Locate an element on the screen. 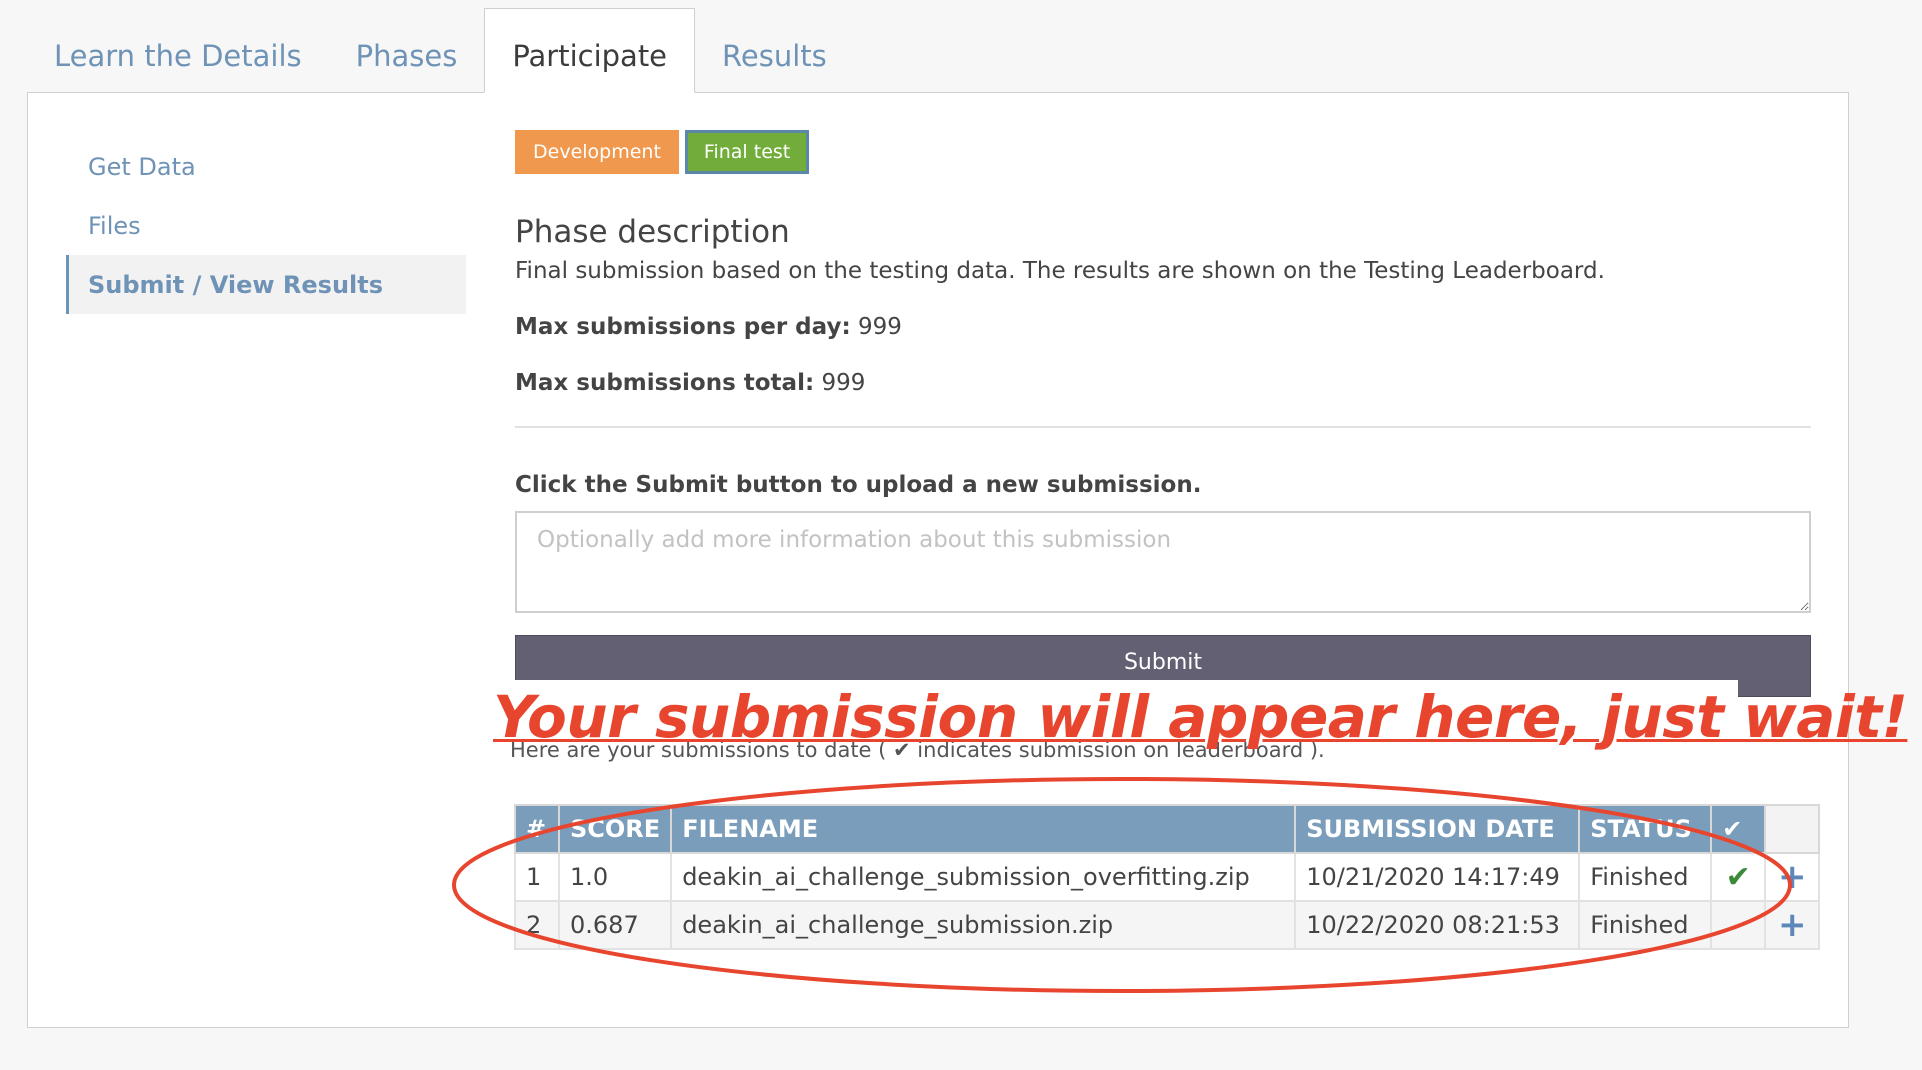 The image size is (1922, 1070). sidebar-item-submit-view-results: Submit / View Results is located at coordinates (266, 284).